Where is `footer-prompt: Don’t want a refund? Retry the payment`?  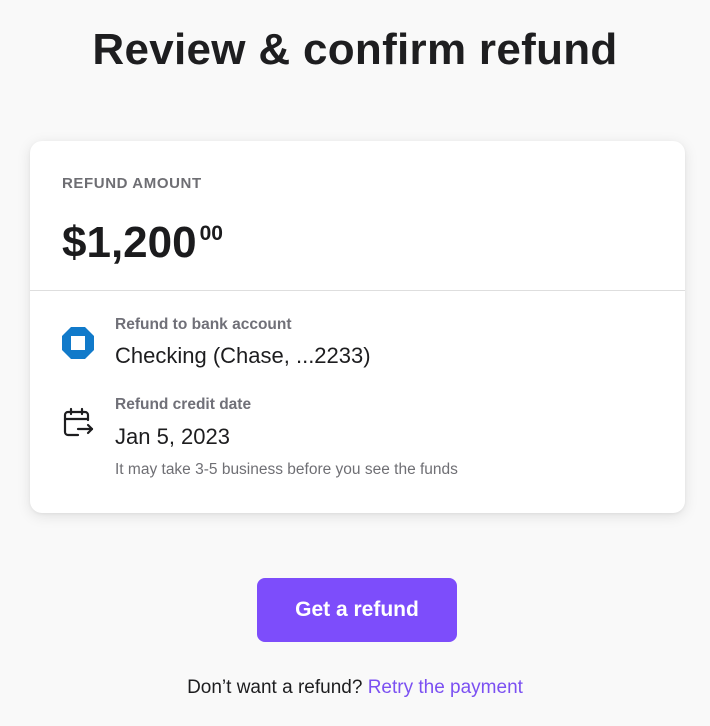 footer-prompt: Don’t want a refund? Retry the payment is located at coordinates (355, 688).